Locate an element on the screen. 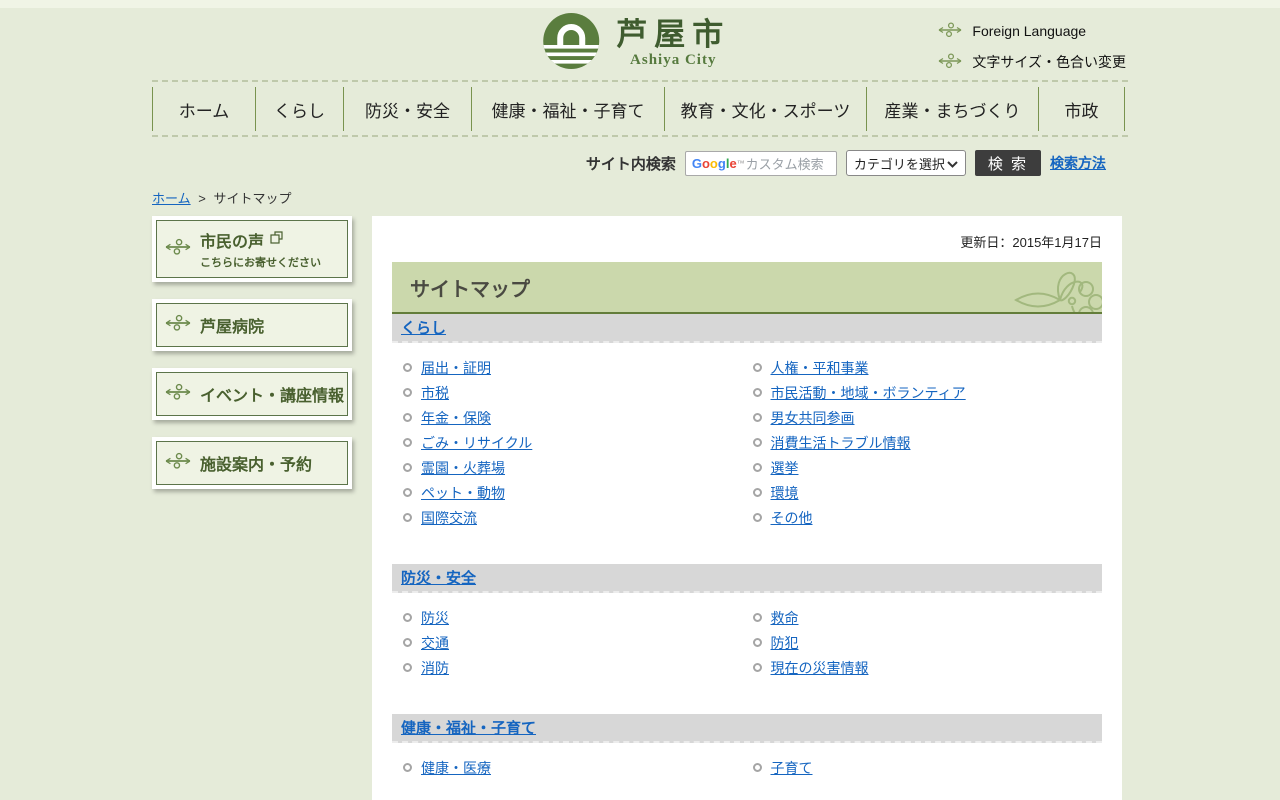  site-logo-link: 芦屋市 Ashiya City is located at coordinates (636, 43).